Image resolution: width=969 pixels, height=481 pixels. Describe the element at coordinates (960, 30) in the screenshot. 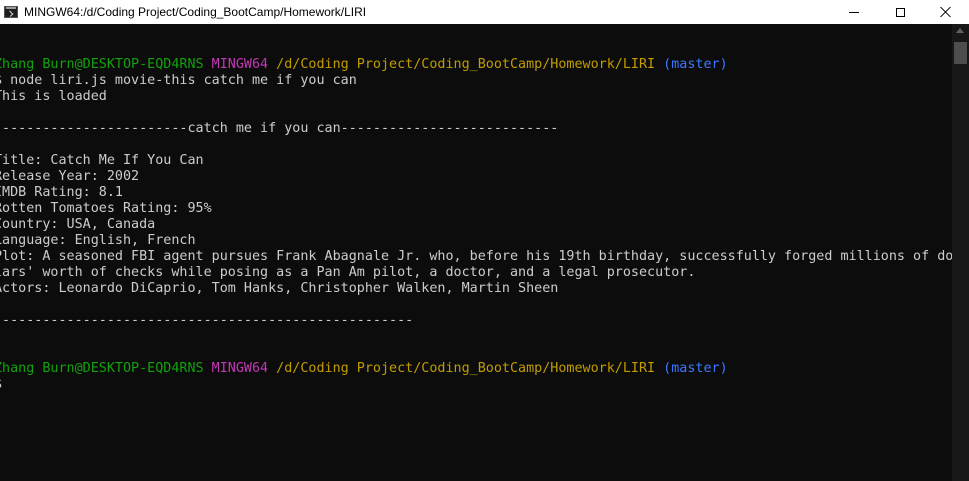

I see `scroll-up-arrow-icon` at that location.